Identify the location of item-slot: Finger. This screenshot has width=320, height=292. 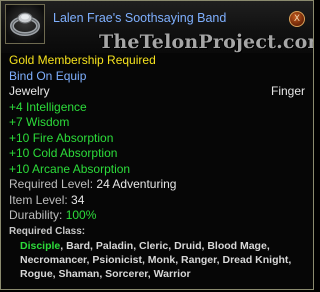
(287, 91).